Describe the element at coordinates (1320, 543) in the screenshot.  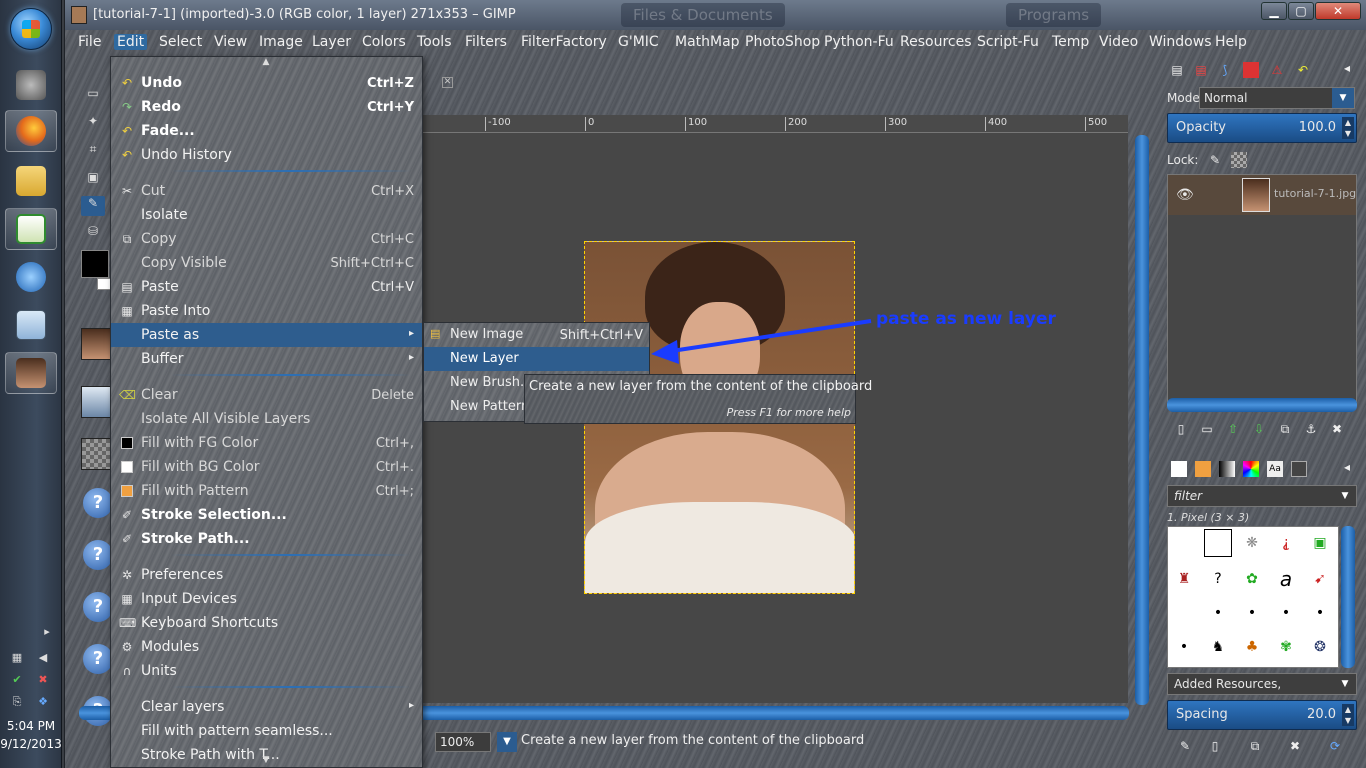
I see `brush-cell: ▣` at that location.